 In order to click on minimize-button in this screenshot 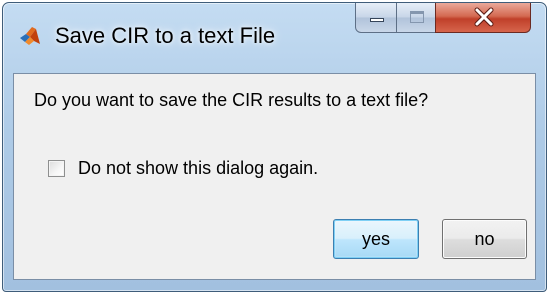, I will do `click(376, 18)`.